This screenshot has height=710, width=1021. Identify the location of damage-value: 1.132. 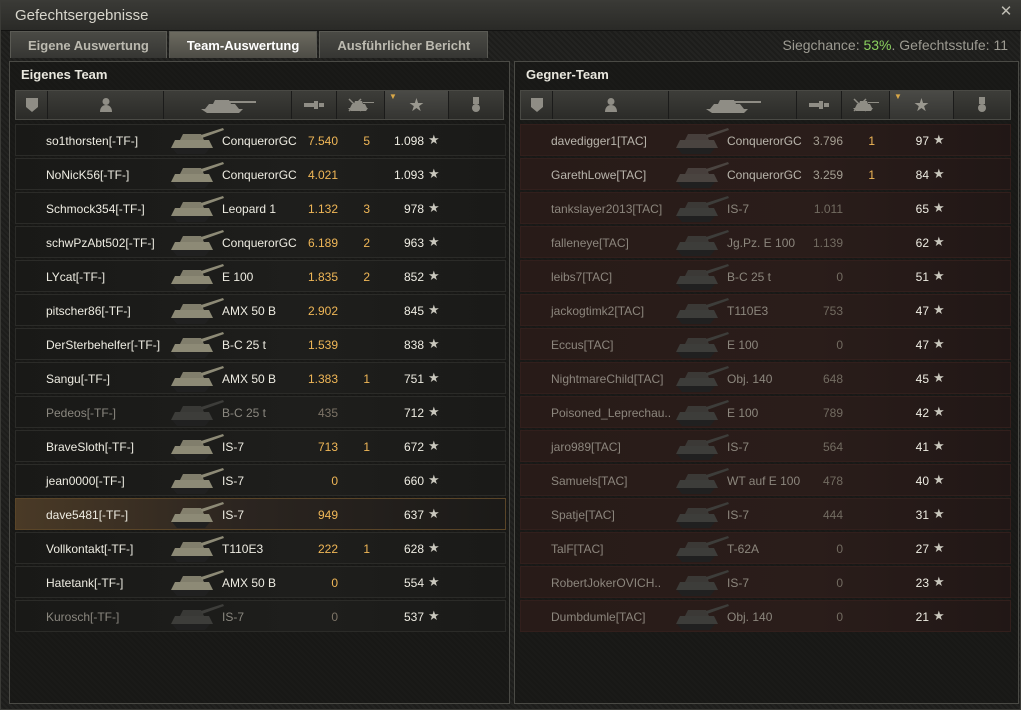
(322, 209).